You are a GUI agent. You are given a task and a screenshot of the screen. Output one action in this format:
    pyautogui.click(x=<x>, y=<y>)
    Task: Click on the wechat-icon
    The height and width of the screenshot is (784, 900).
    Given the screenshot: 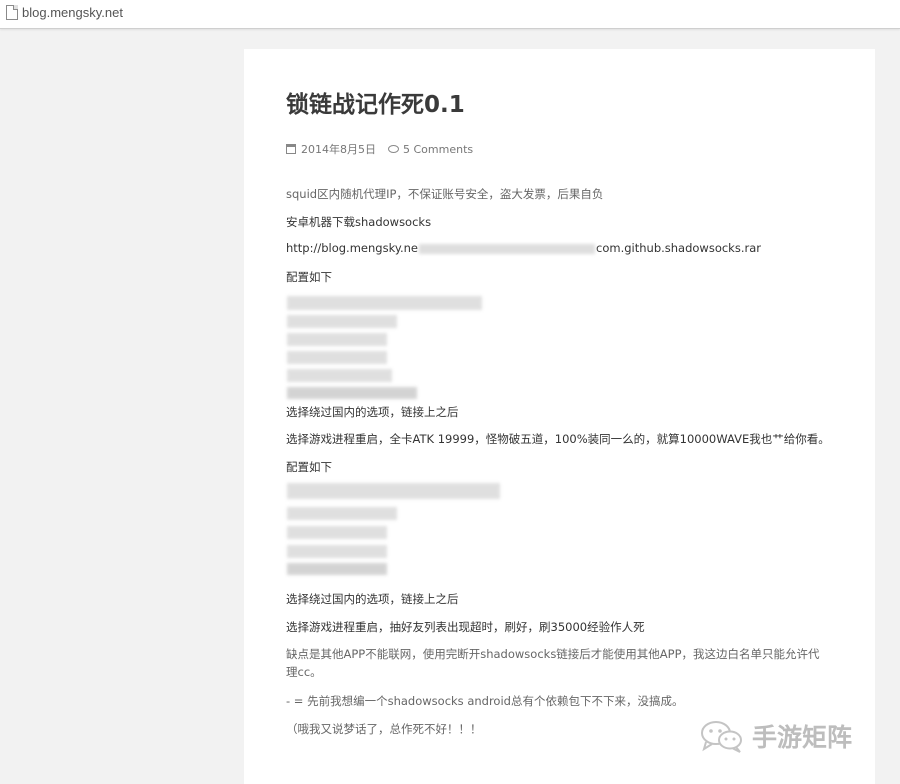 What is the action you would take?
    pyautogui.click(x=722, y=736)
    